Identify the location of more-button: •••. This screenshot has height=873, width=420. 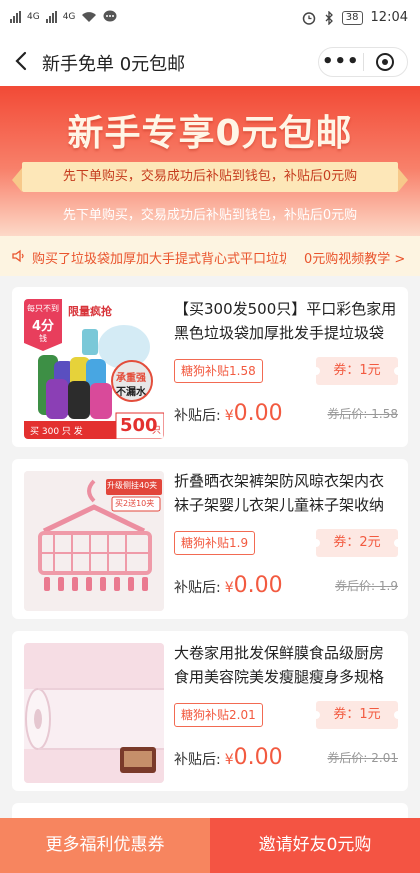
(341, 62).